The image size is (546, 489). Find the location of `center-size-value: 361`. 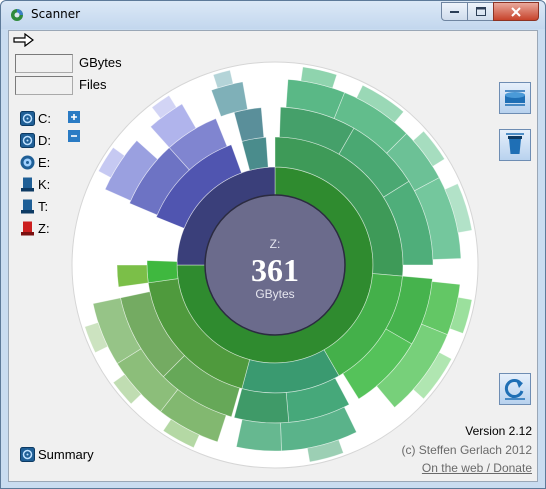

center-size-value: 361 is located at coordinates (275, 270).